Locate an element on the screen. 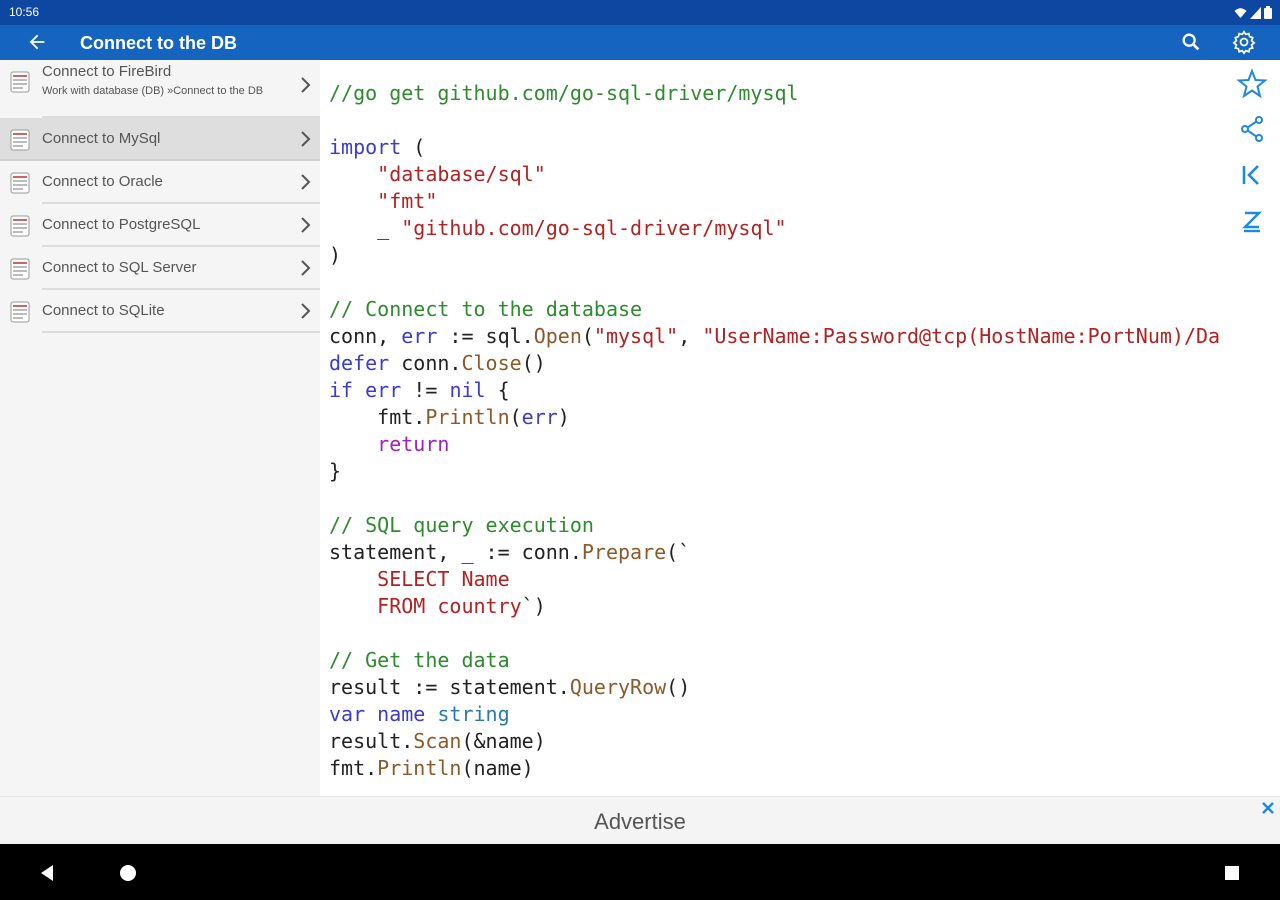 The height and width of the screenshot is (900, 1280). sidebar-item-label: Connect to PostgreSQL is located at coordinates (121, 224).